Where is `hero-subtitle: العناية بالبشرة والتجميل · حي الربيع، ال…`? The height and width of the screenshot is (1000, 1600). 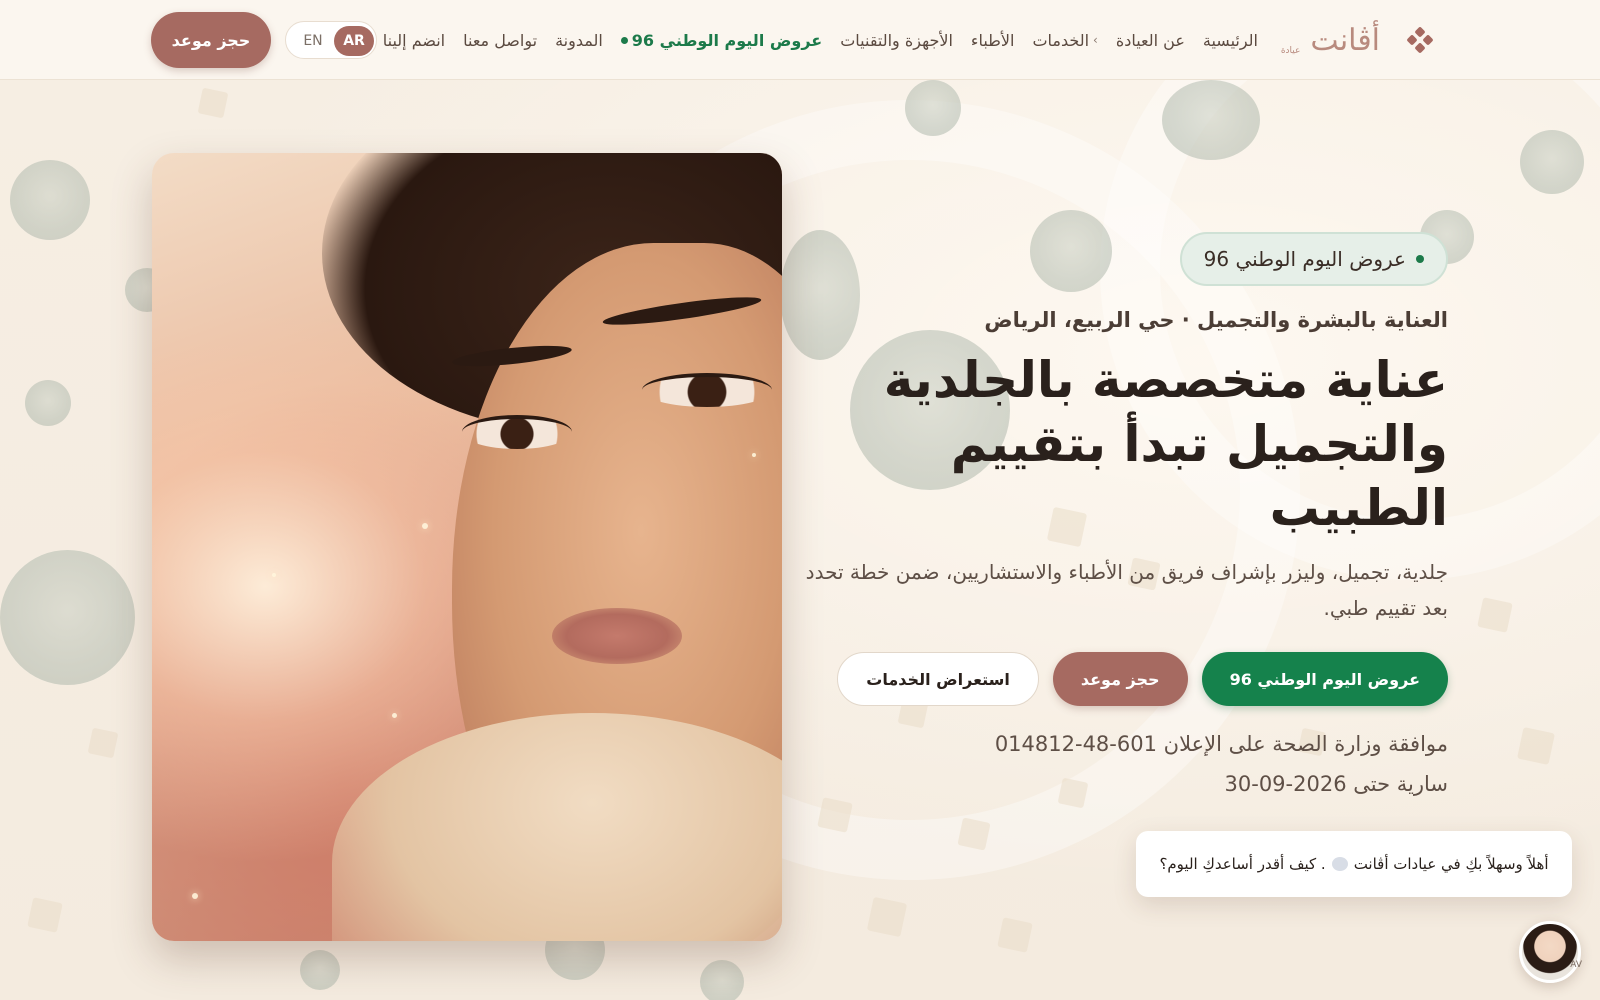
hero-subtitle: العناية بالبشرة والتجميل · حي الربيع، ال… is located at coordinates (1216, 320).